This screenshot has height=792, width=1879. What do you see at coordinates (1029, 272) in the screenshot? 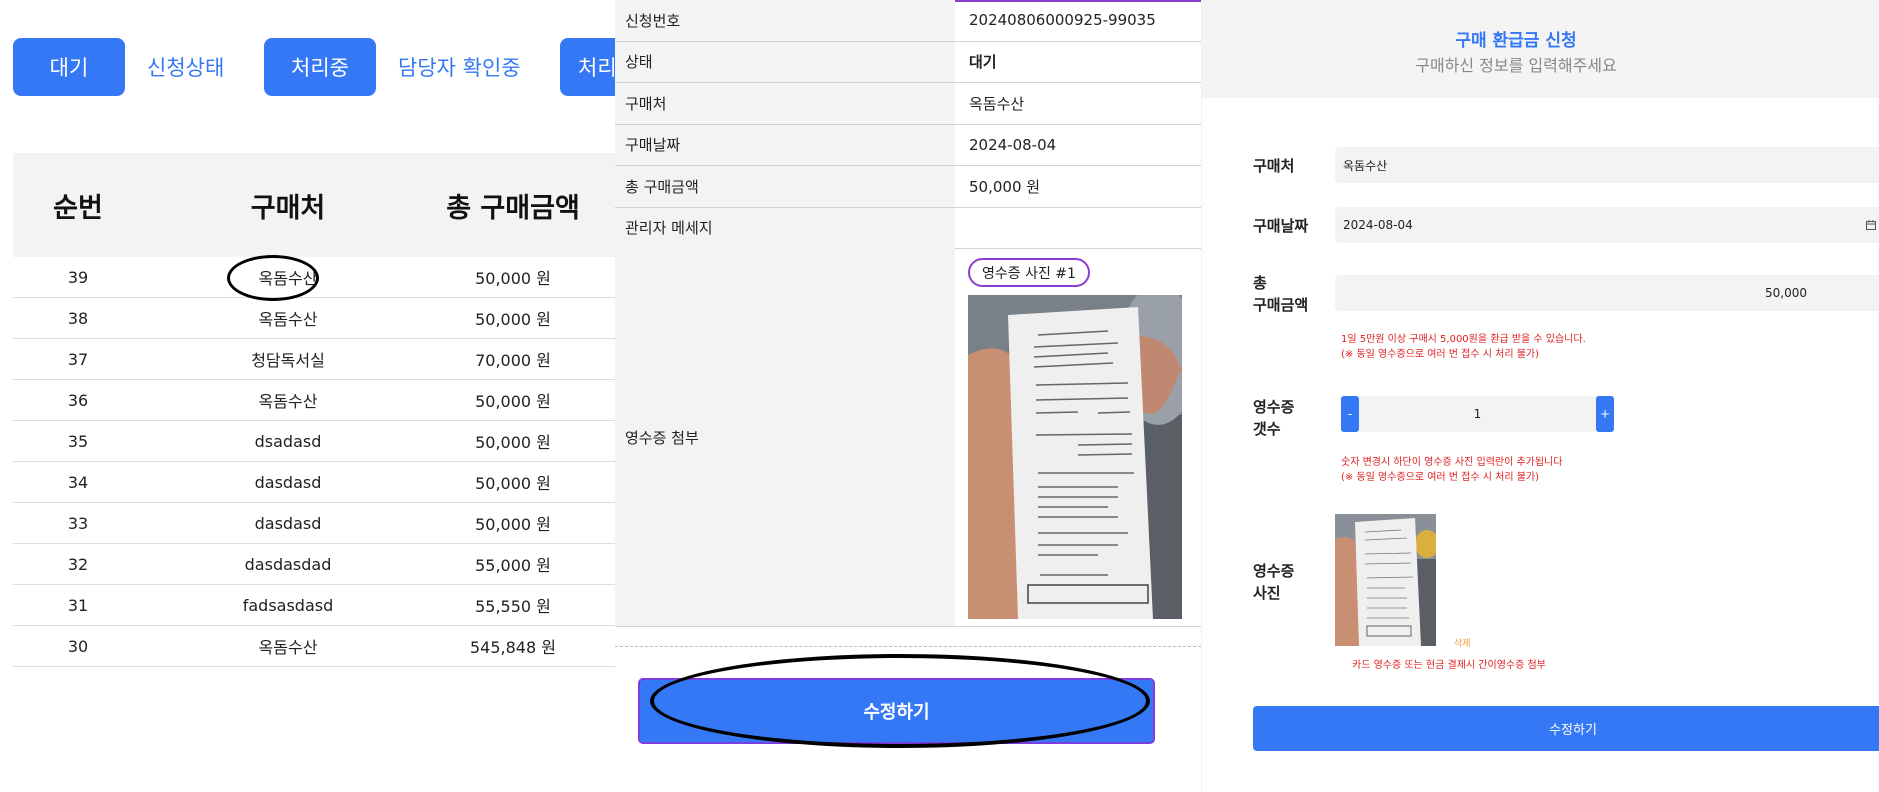
I see `receipt-photo-badge: 영수증 사진 #1` at bounding box center [1029, 272].